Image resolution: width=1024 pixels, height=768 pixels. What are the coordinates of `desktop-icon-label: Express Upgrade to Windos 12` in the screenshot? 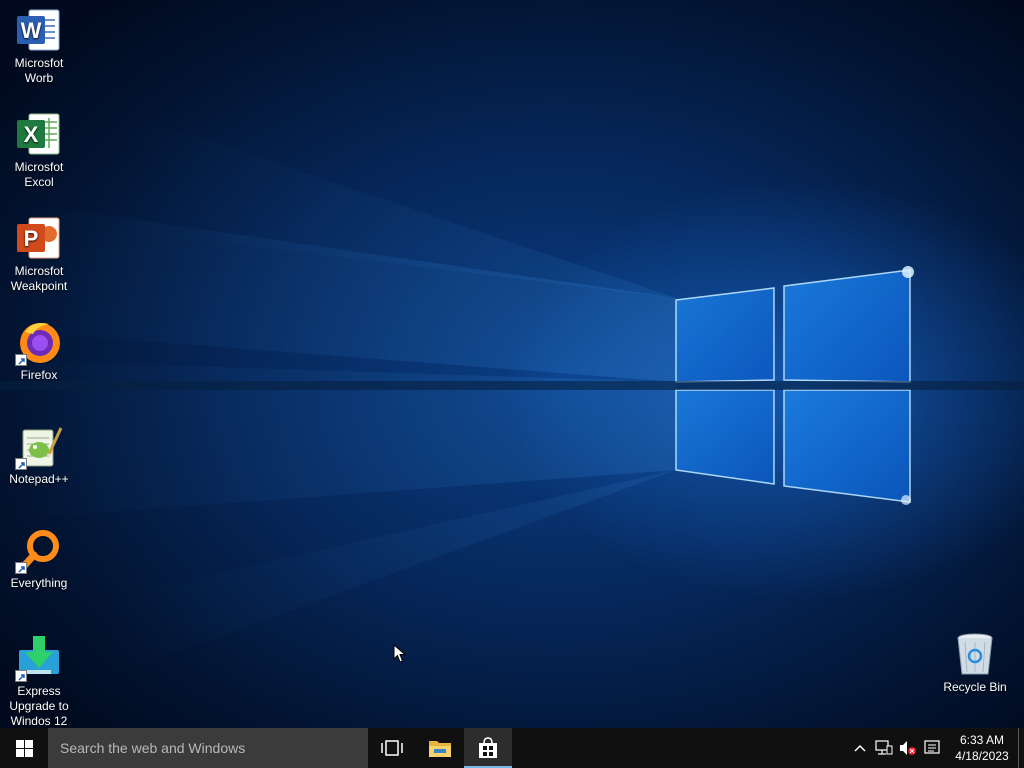 It's located at (39, 706).